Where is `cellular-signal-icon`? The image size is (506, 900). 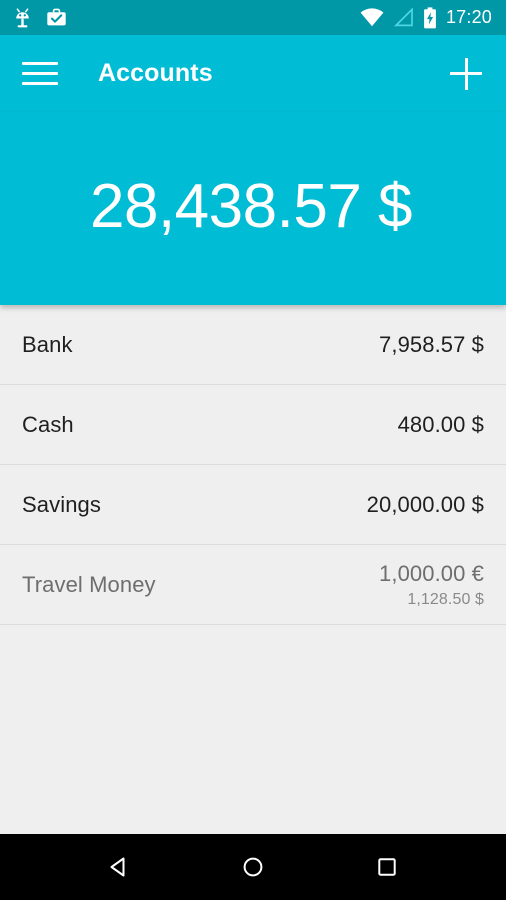 cellular-signal-icon is located at coordinates (403, 17).